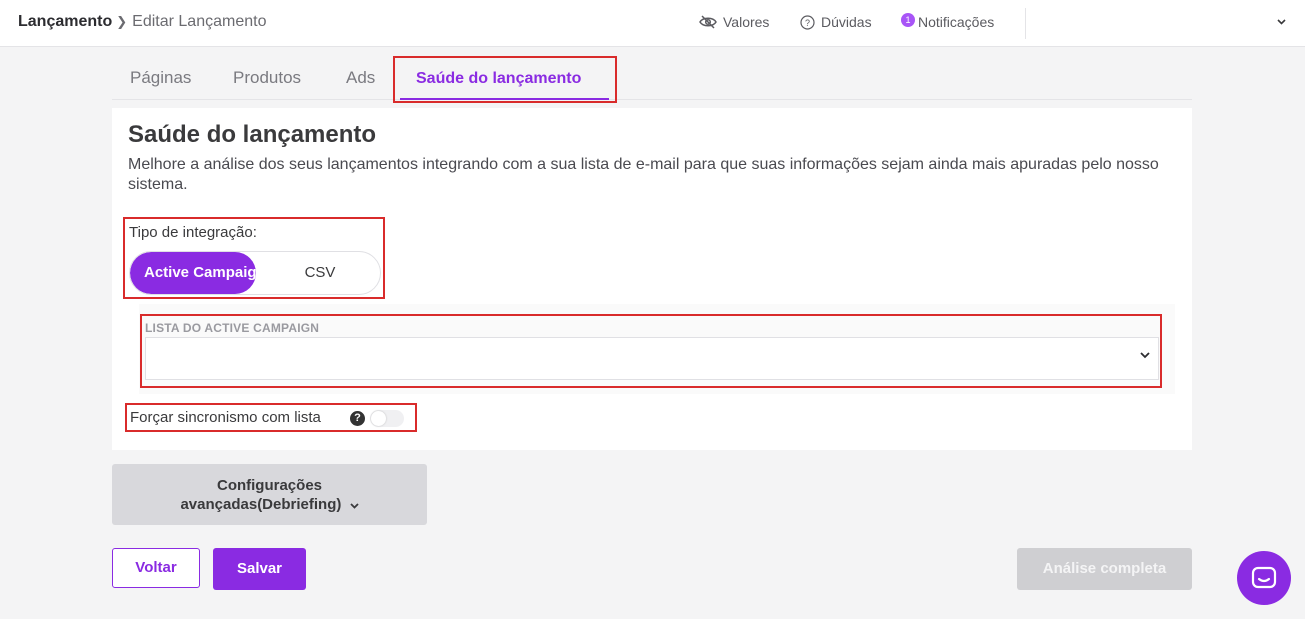  Describe the element at coordinates (193, 273) in the screenshot. I see `integration-option-active-campaign: Active Campaign` at that location.